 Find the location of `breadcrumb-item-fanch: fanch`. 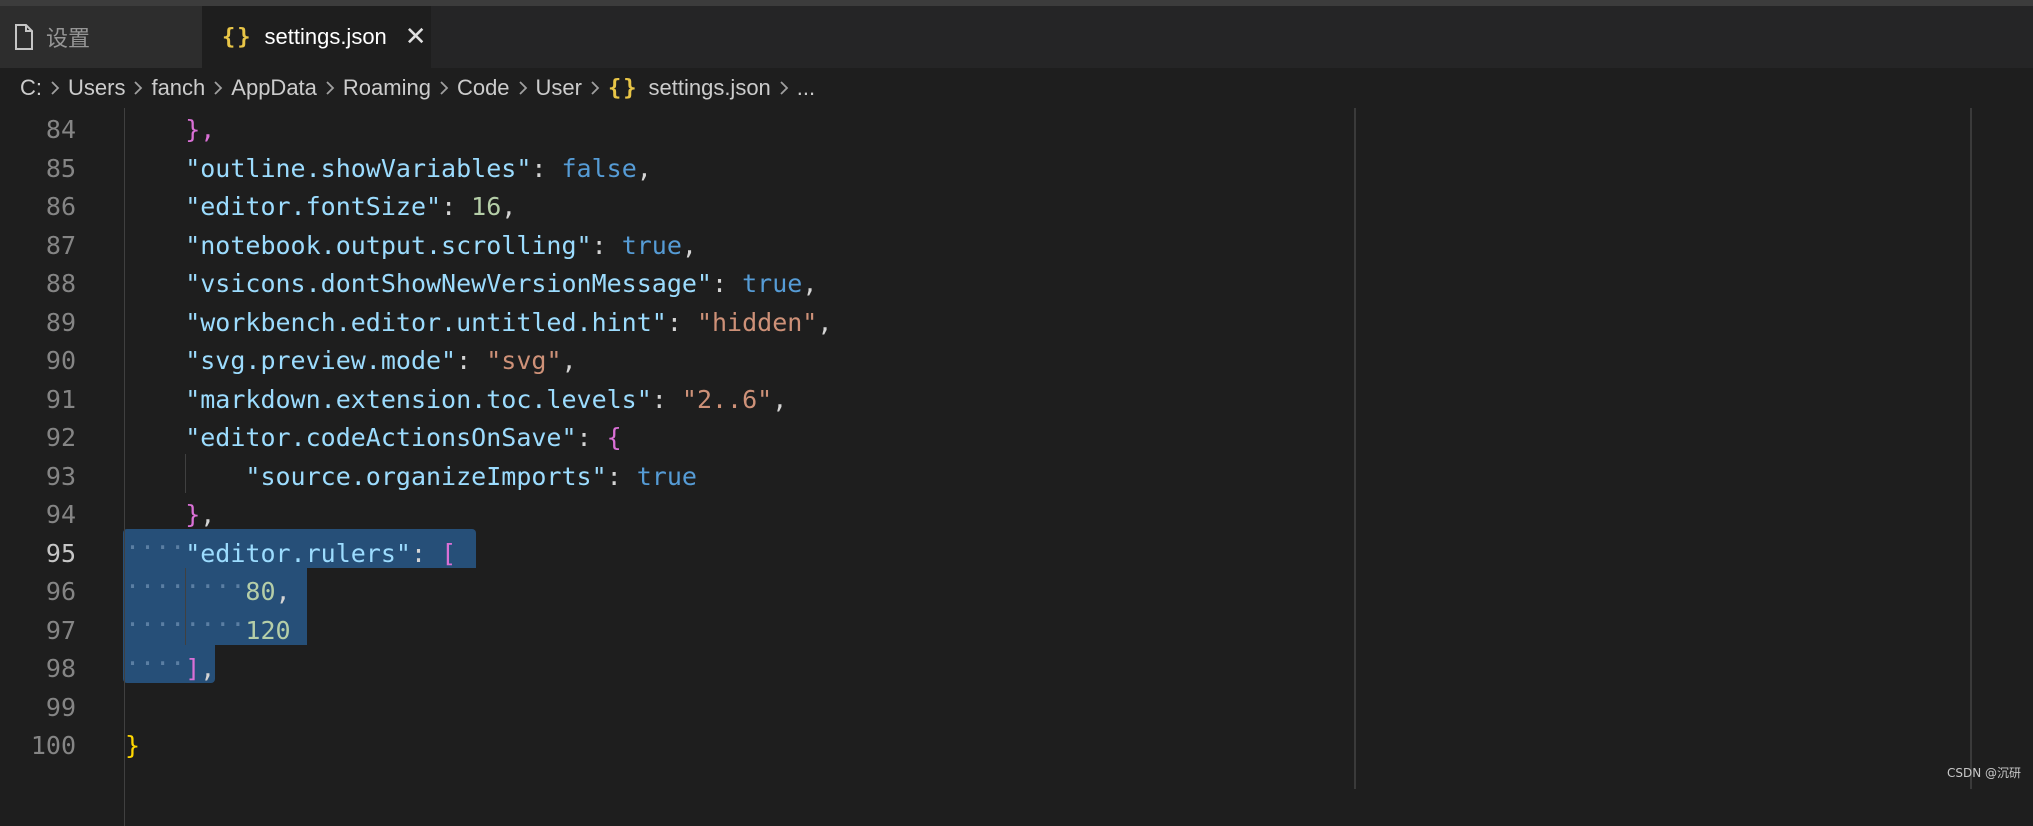

breadcrumb-item-fanch: fanch is located at coordinates (178, 88).